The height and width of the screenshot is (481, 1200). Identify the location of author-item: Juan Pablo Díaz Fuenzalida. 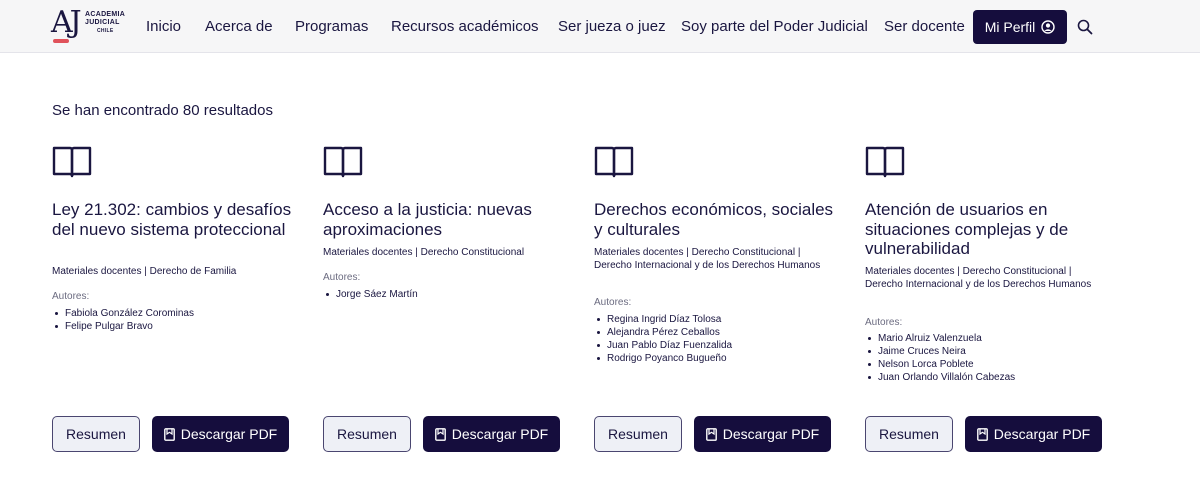
(664, 345).